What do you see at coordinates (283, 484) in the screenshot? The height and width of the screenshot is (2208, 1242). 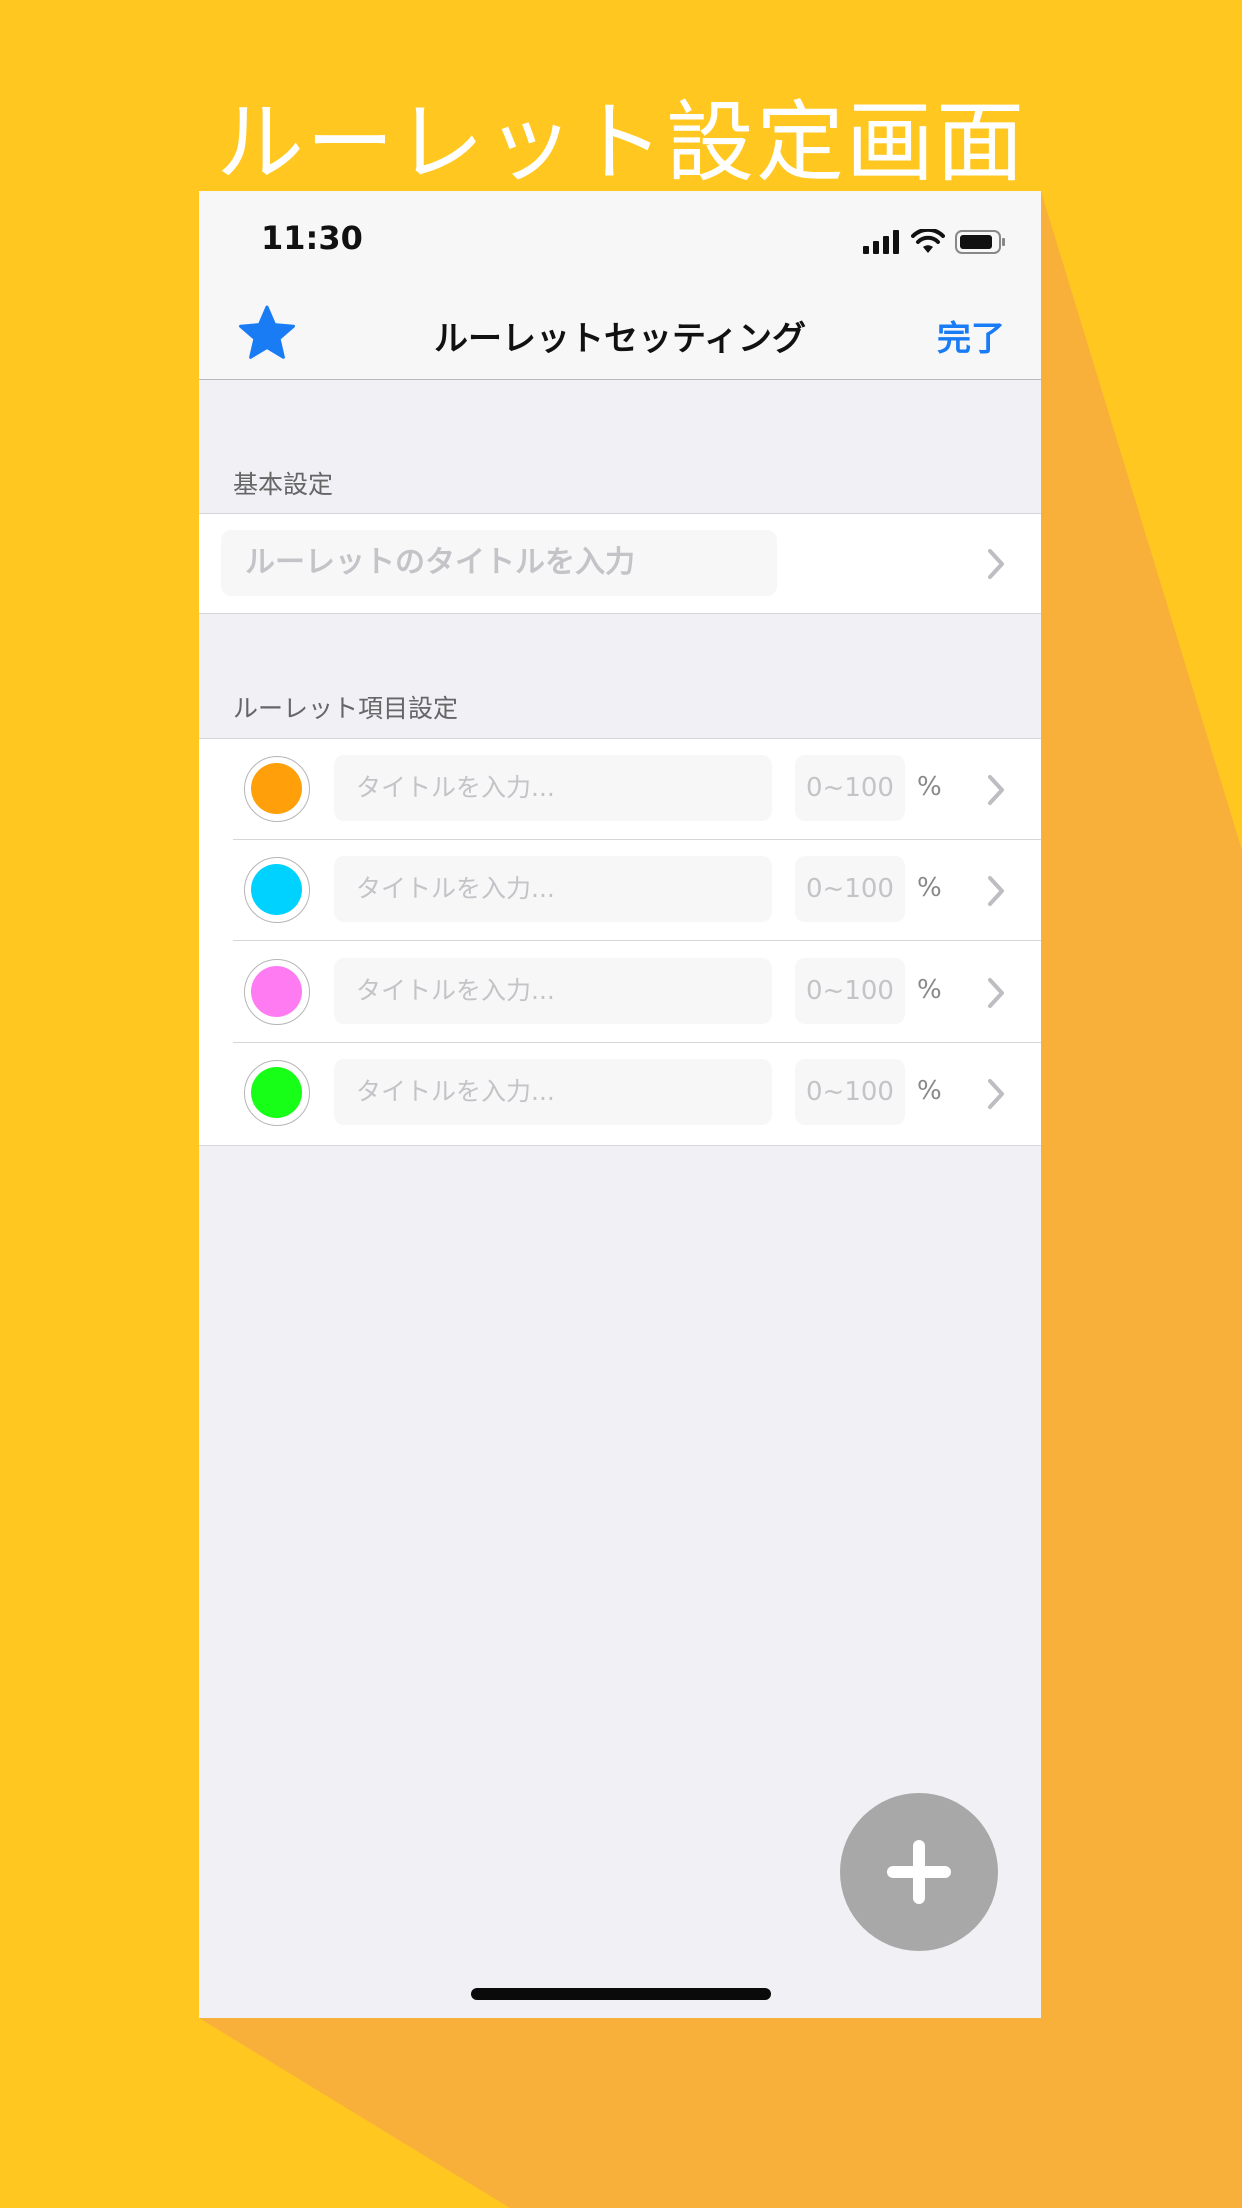 I see `basic-section-header: 基本設定` at bounding box center [283, 484].